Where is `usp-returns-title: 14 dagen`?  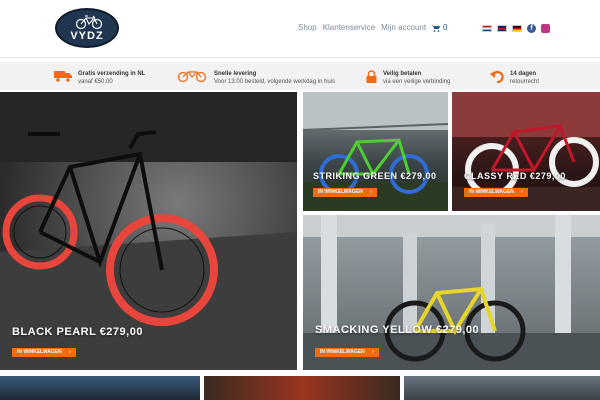
usp-returns-title: 14 dagen is located at coordinates (523, 74).